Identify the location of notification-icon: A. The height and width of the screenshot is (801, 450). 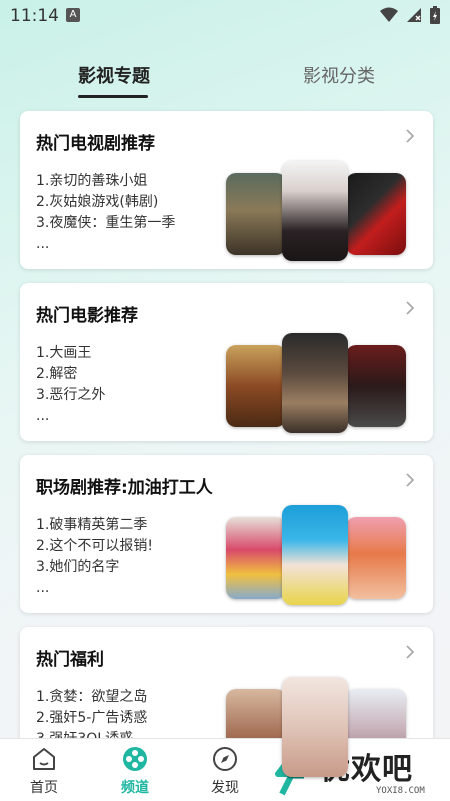
(73, 15).